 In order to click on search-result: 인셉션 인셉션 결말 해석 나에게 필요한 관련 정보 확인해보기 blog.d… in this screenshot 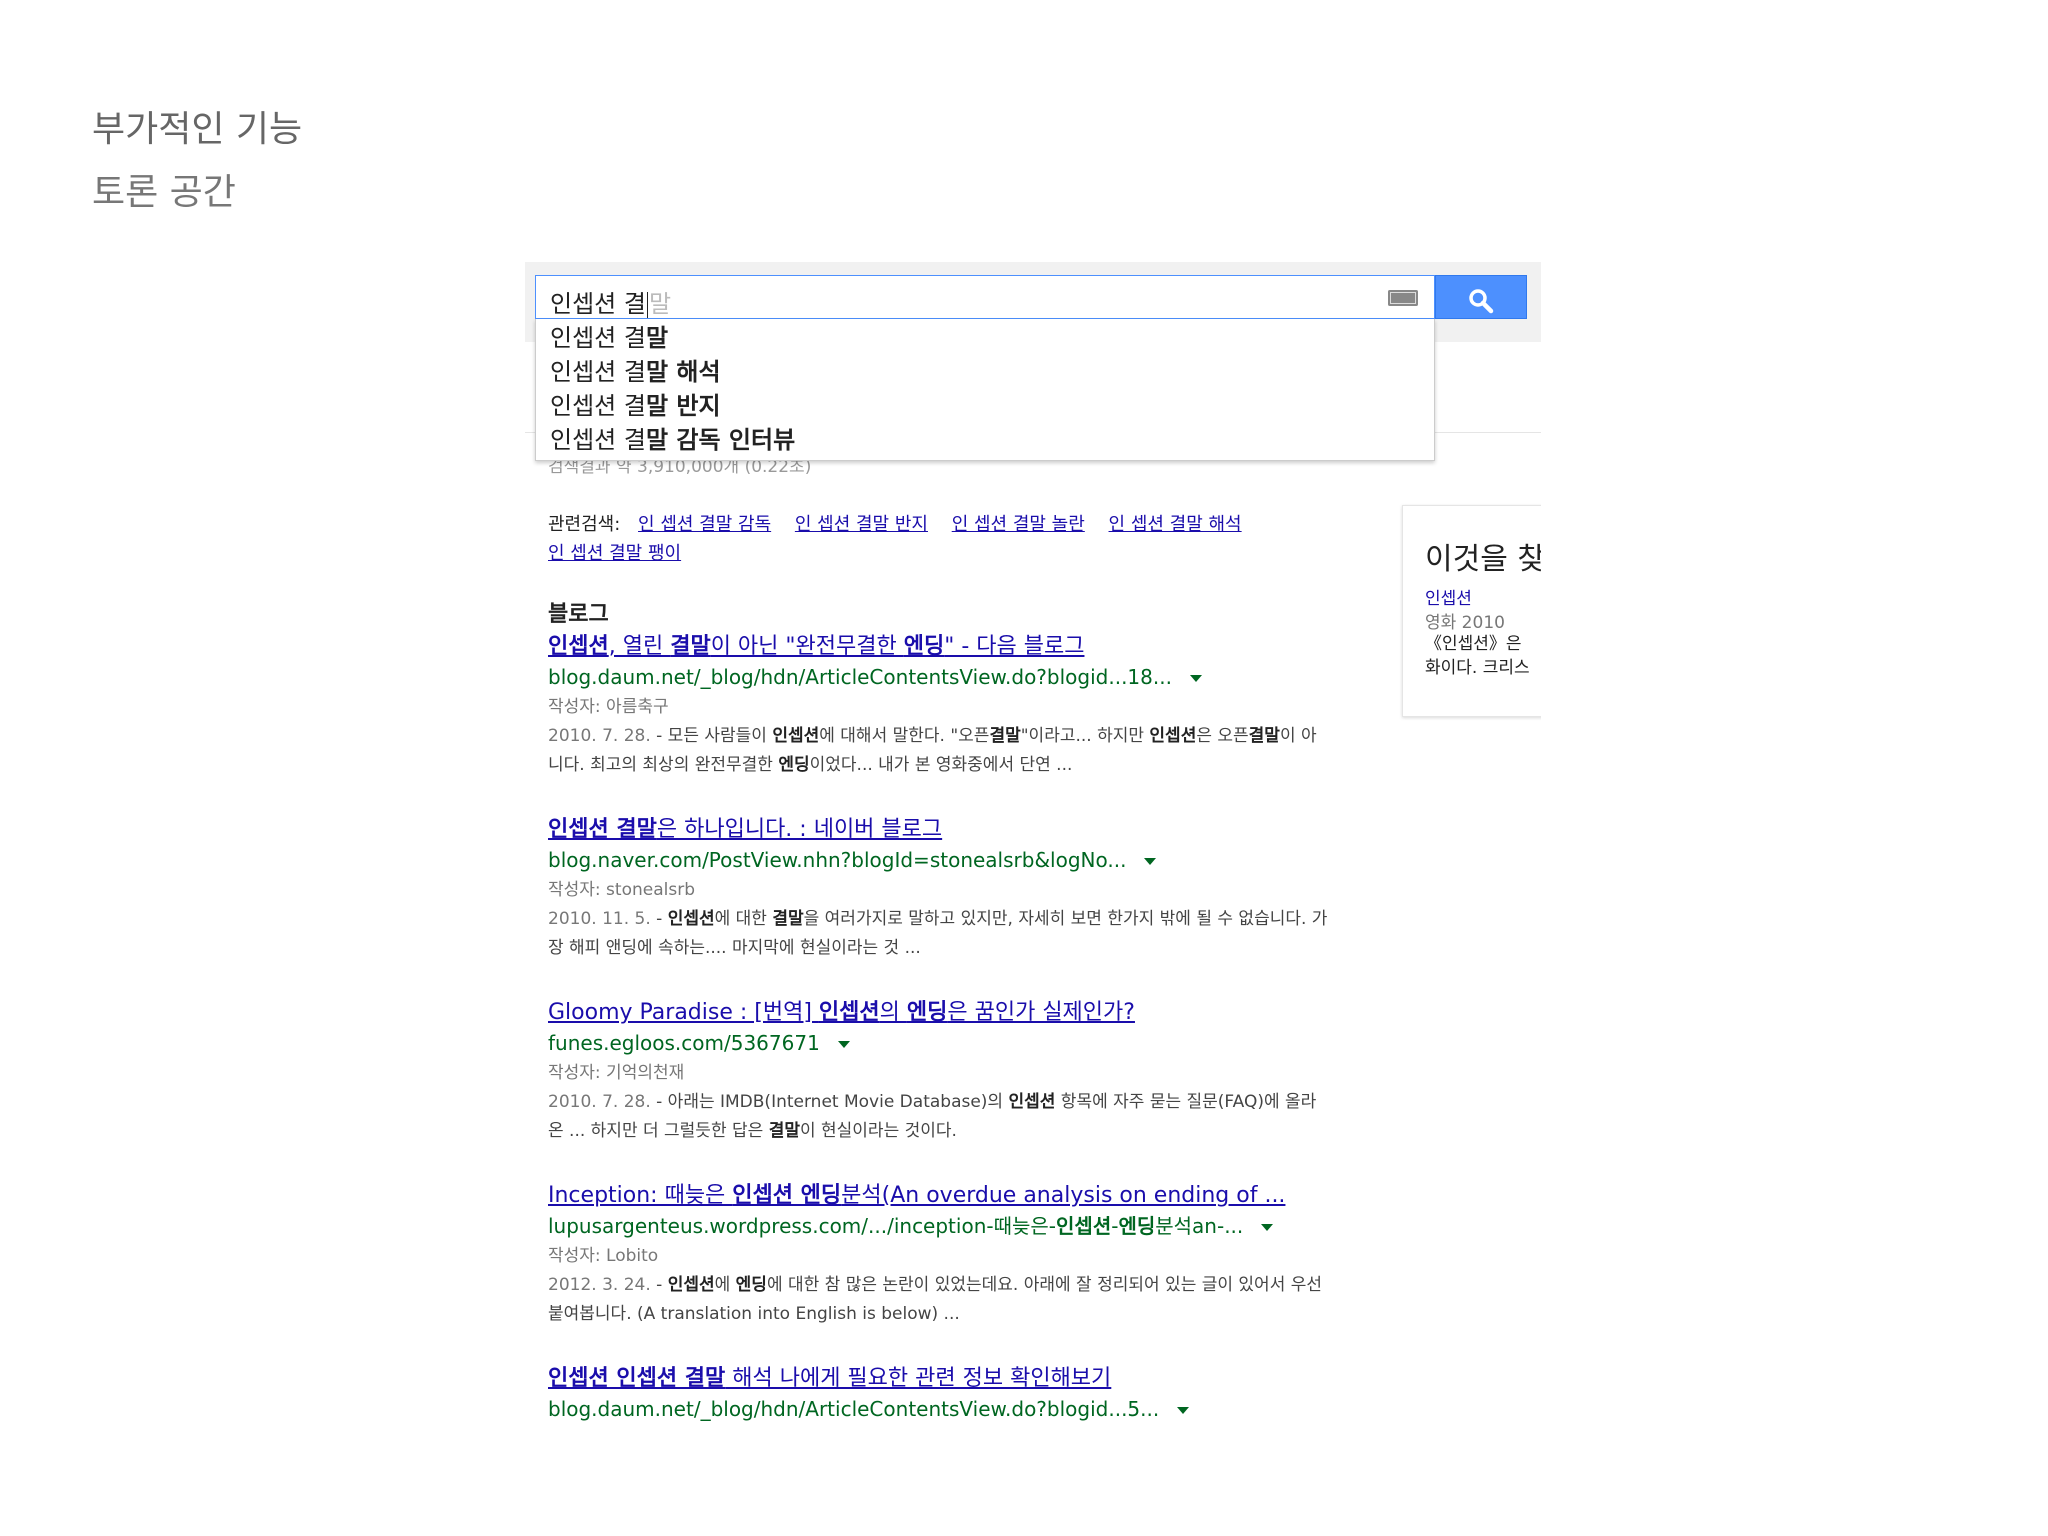, I will do `click(948, 1394)`.